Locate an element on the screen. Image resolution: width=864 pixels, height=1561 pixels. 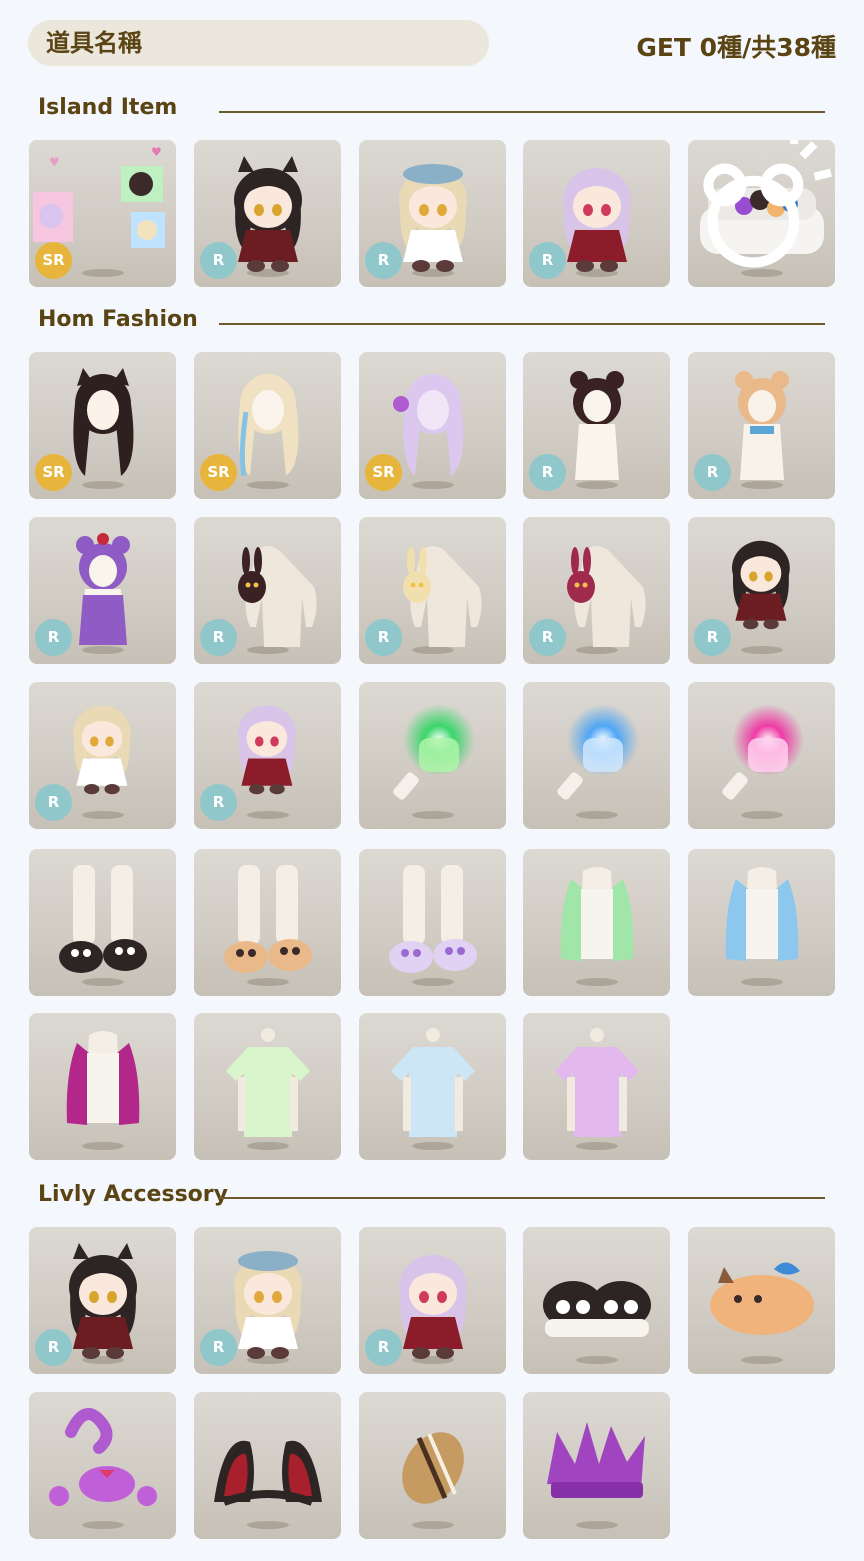
item-tile-green-tshirt is located at coordinates (267, 1086).